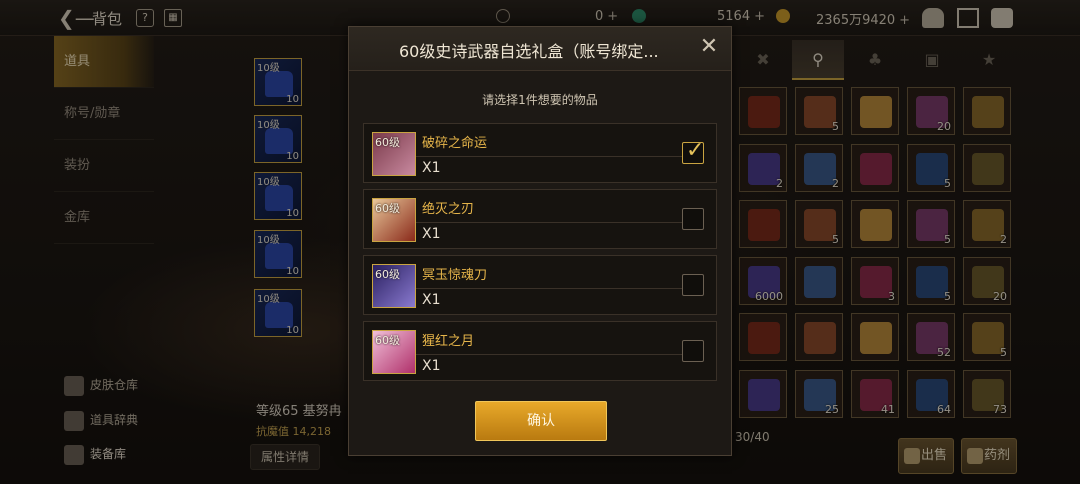 The width and height of the screenshot is (1080, 484). Describe the element at coordinates (540, 219) in the screenshot. I see `weapon-option: 60级 绝灭之刃 X1` at that location.